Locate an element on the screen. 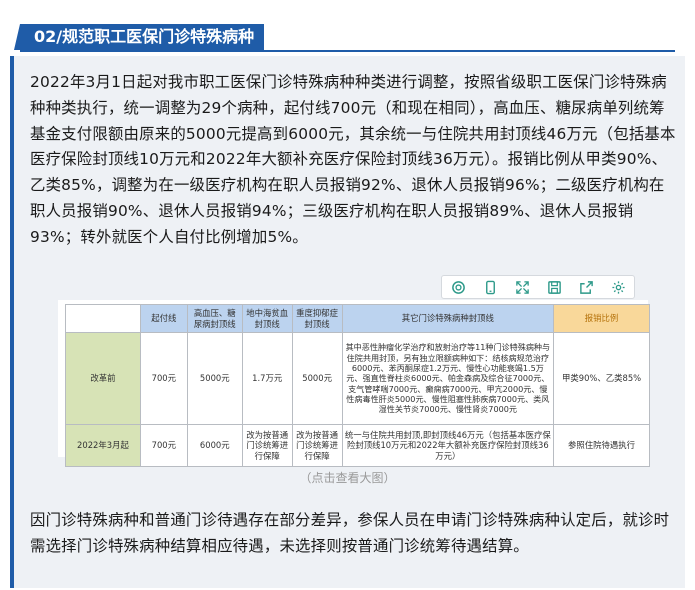 The image size is (695, 590). table-header-cell: 重度抑郁症封顶线 is located at coordinates (317, 318).